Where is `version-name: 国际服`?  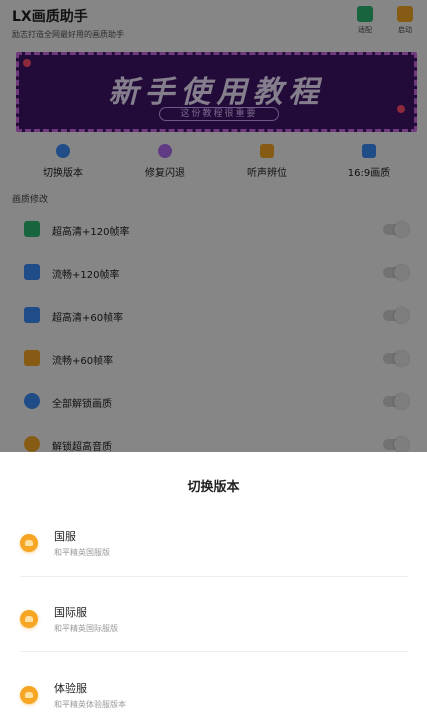 version-name: 国际服 is located at coordinates (70, 612).